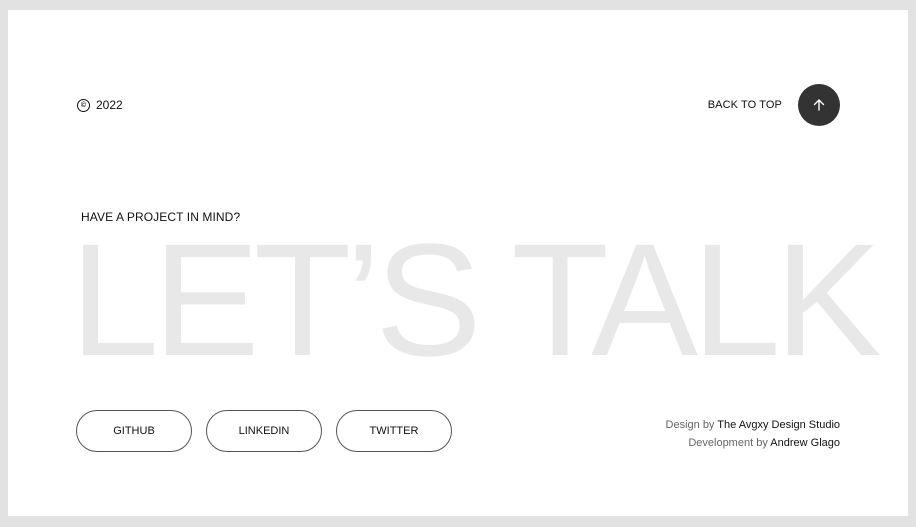 The height and width of the screenshot is (527, 916). What do you see at coordinates (690, 425) in the screenshot?
I see `design-credit-prefix: Design by` at bounding box center [690, 425].